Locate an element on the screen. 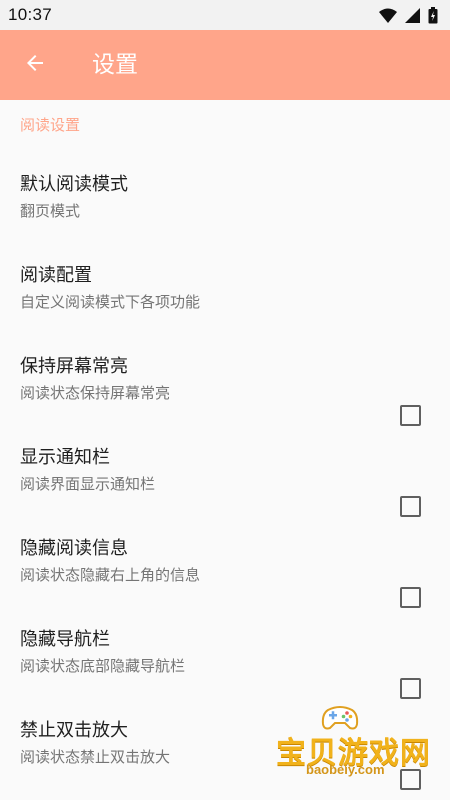  setting-summary: 阅读状态隐藏右上角的信息 is located at coordinates (110, 575).